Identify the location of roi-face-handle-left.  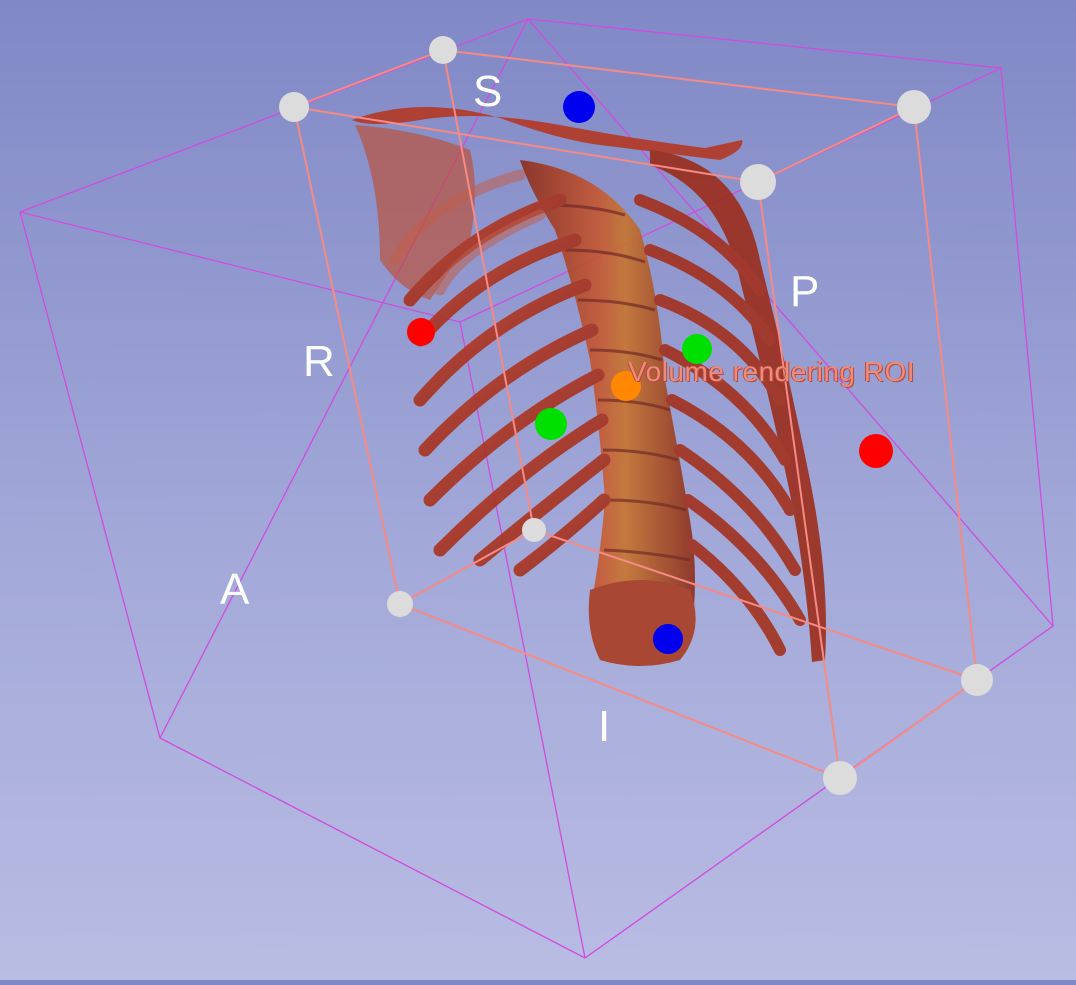
(876, 451).